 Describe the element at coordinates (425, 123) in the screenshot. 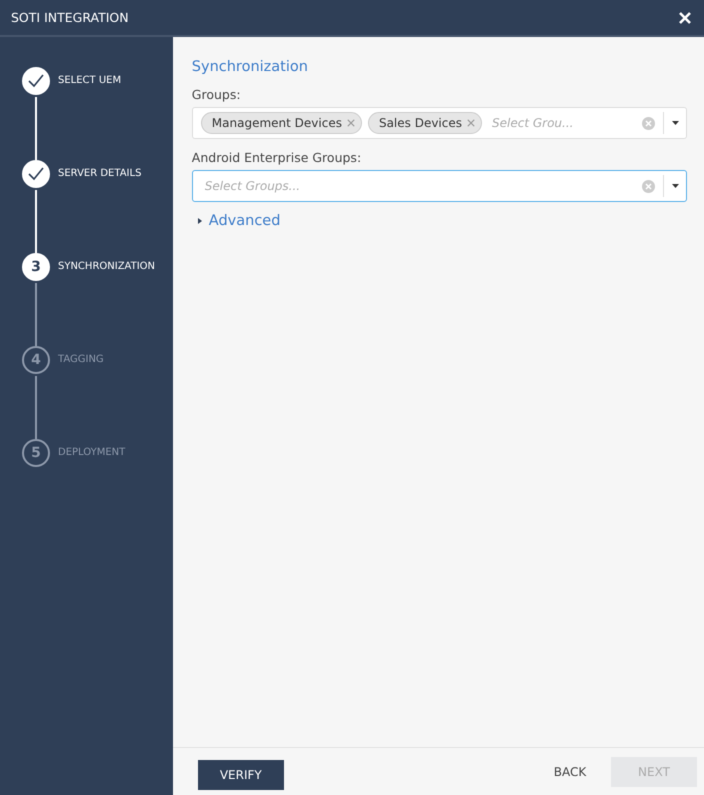

I see `group-tag: Sales Devices` at that location.